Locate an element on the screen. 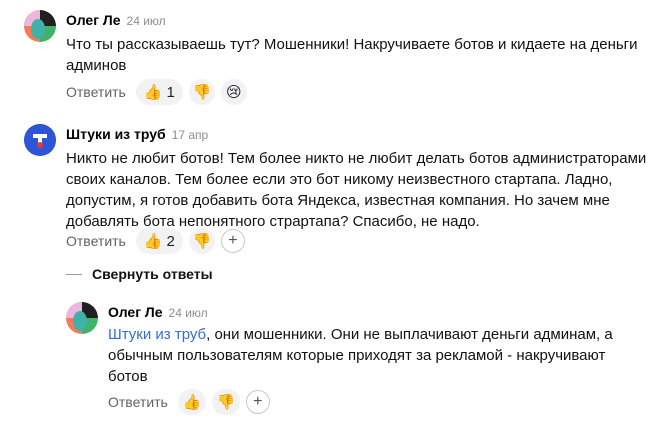 The image size is (671, 435). like-button: 👍 1 is located at coordinates (159, 92).